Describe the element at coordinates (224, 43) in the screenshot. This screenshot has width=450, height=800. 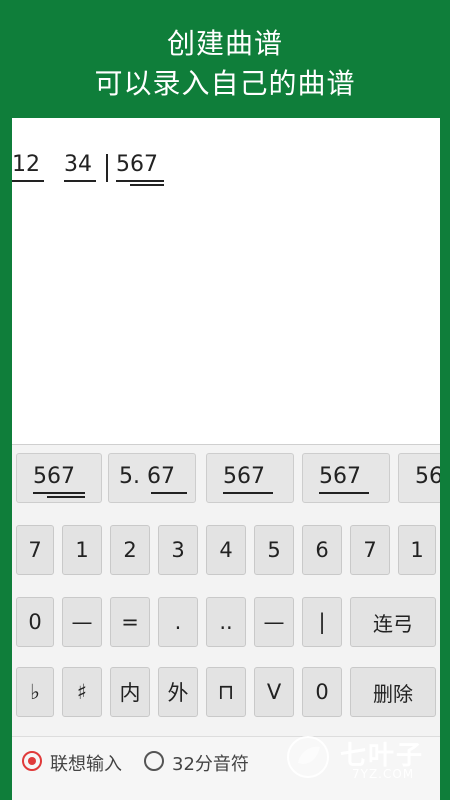
I see `banner-title: 创建曲谱` at that location.